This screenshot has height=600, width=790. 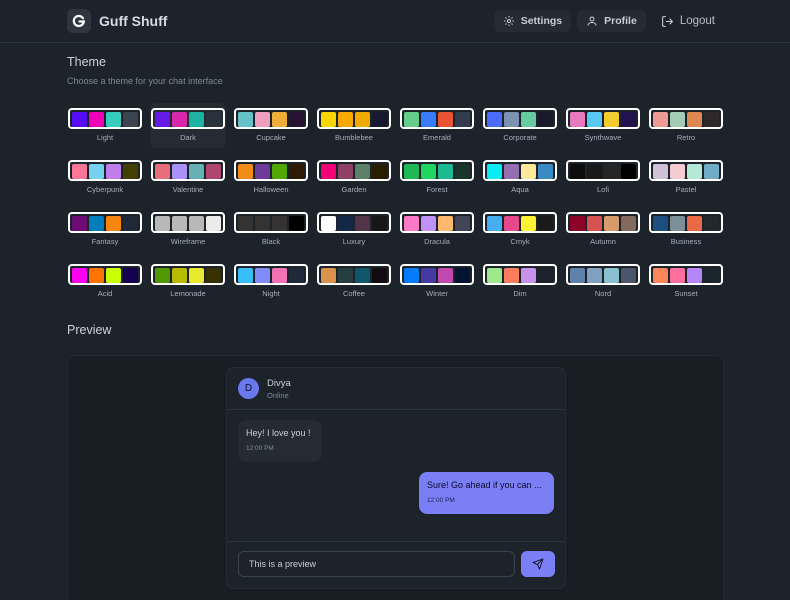 I want to click on theme-name: Corporate, so click(x=520, y=137).